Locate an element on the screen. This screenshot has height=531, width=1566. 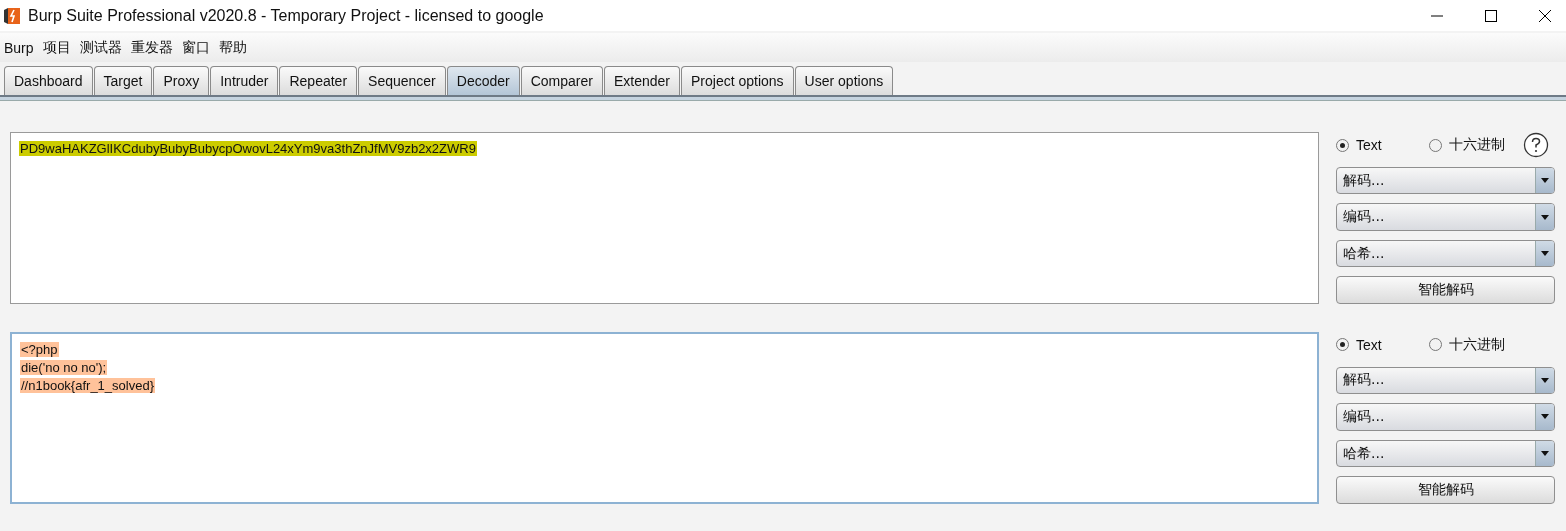
menu-item: 窗口 is located at coordinates (195, 47).